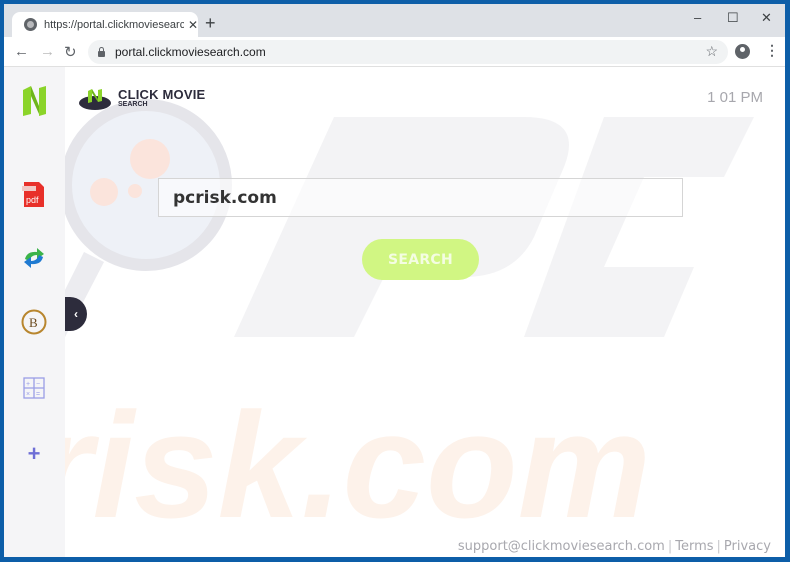 The height and width of the screenshot is (562, 790). Describe the element at coordinates (639, 227) in the screenshot. I see `watermark-c` at that location.